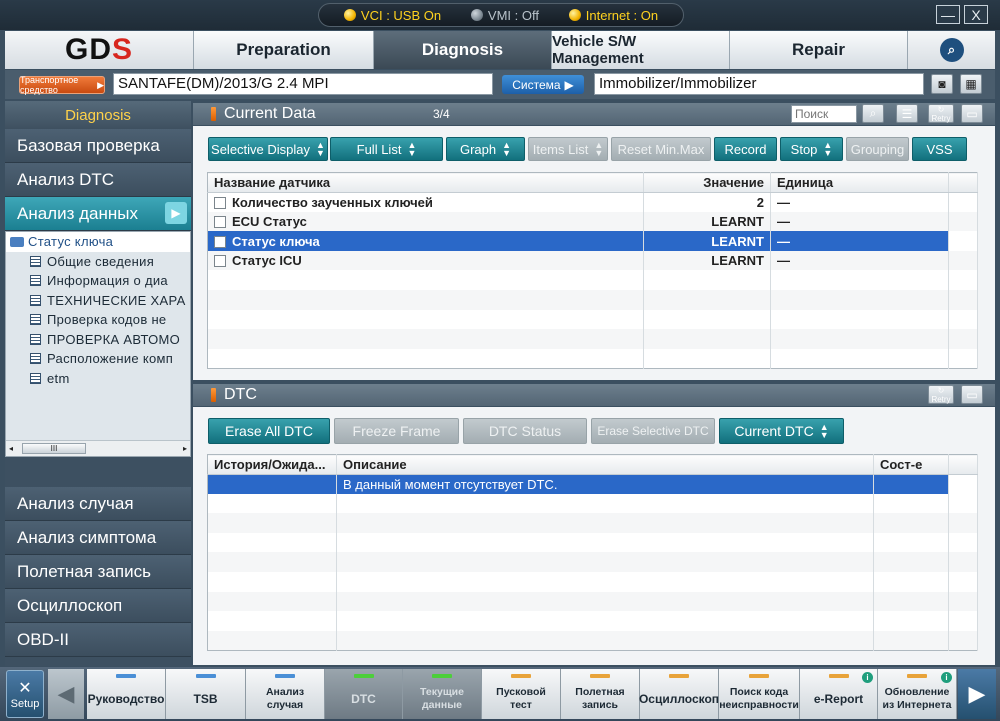 The image size is (1000, 721). Describe the element at coordinates (54, 448) in the screenshot. I see `scroll-thumb: III` at that location.